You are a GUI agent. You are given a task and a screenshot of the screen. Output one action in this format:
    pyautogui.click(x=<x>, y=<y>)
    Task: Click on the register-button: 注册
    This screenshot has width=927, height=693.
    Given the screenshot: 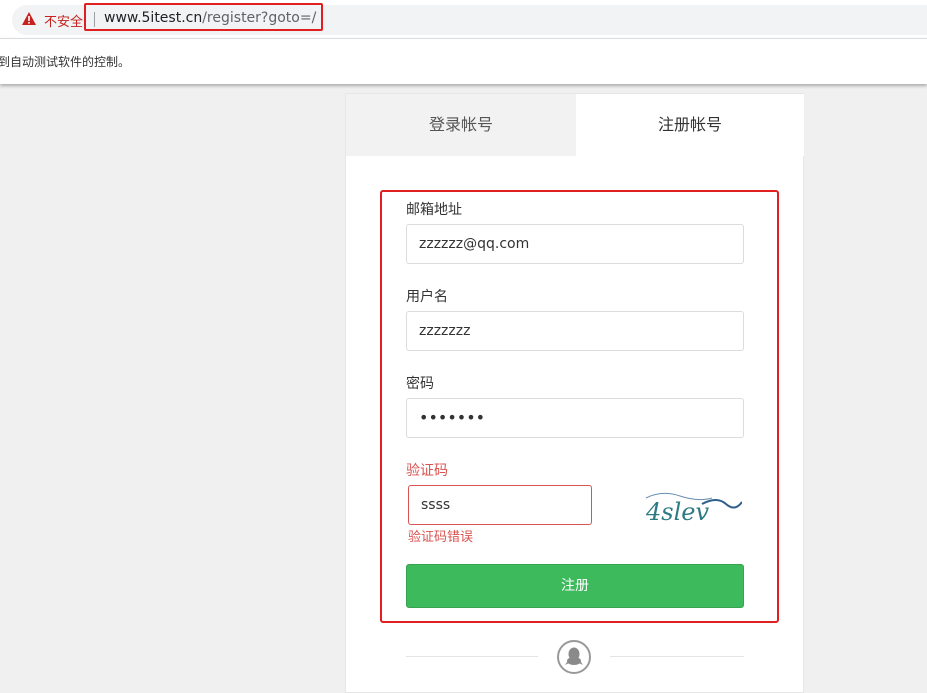 What is the action you would take?
    pyautogui.click(x=575, y=586)
    